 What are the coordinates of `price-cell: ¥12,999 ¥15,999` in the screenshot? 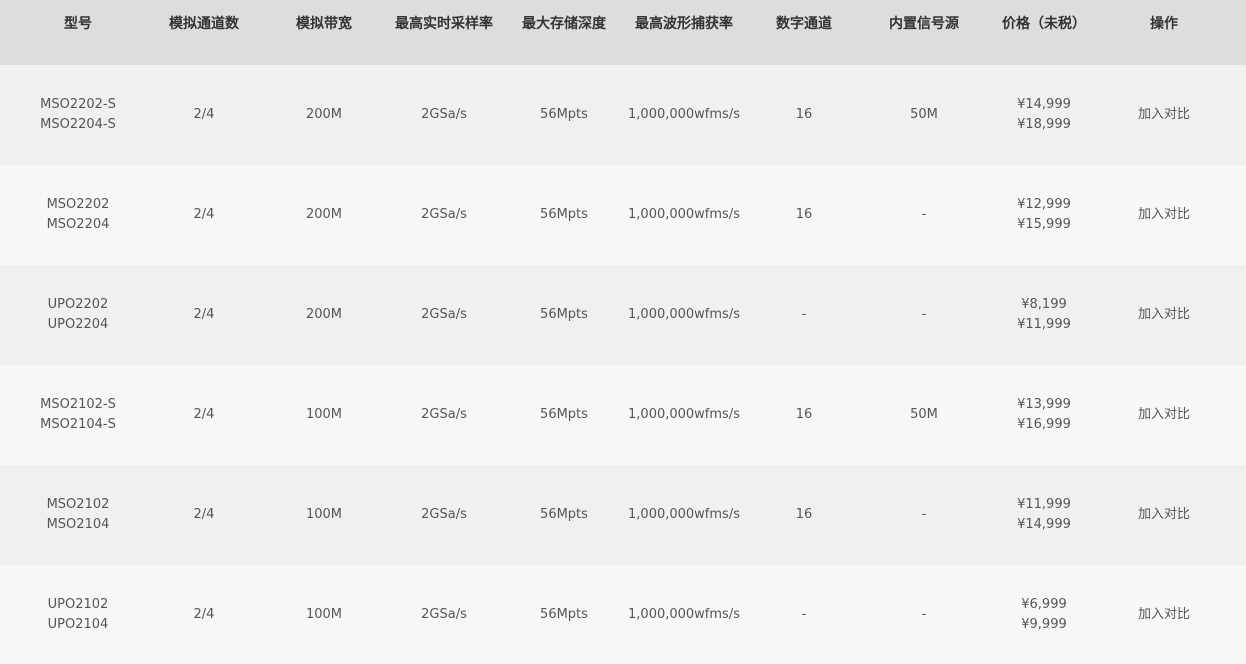 It's located at (1044, 215).